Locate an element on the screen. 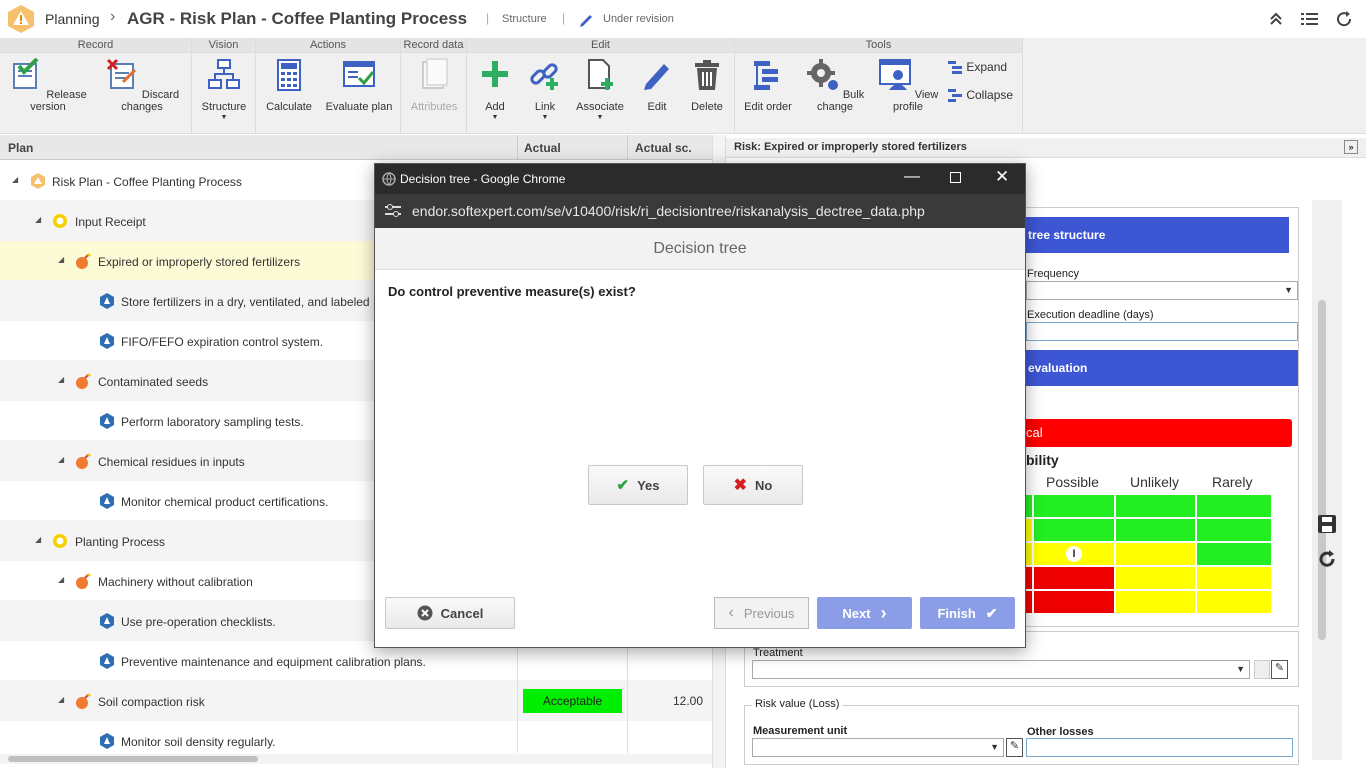  structure-button: Structure ▼ is located at coordinates (224, 89).